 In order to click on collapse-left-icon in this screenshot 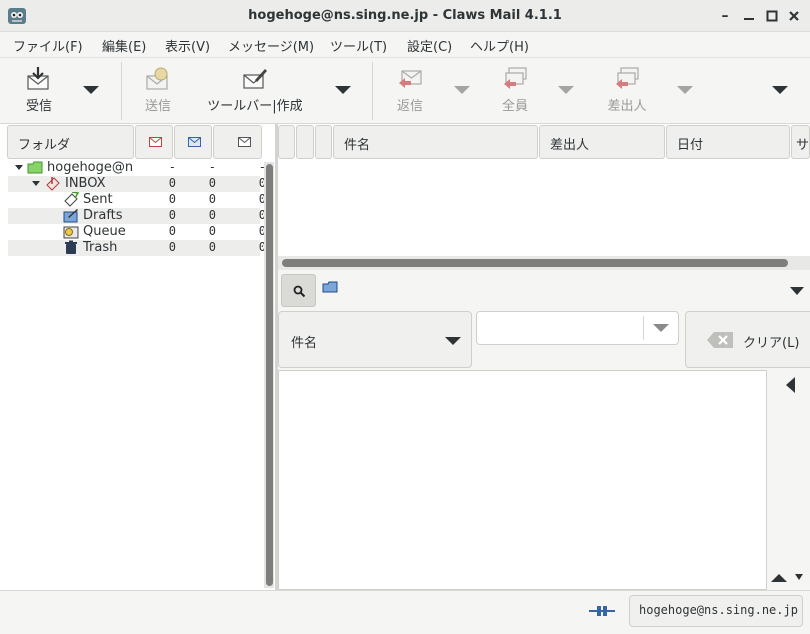, I will do `click(790, 385)`.